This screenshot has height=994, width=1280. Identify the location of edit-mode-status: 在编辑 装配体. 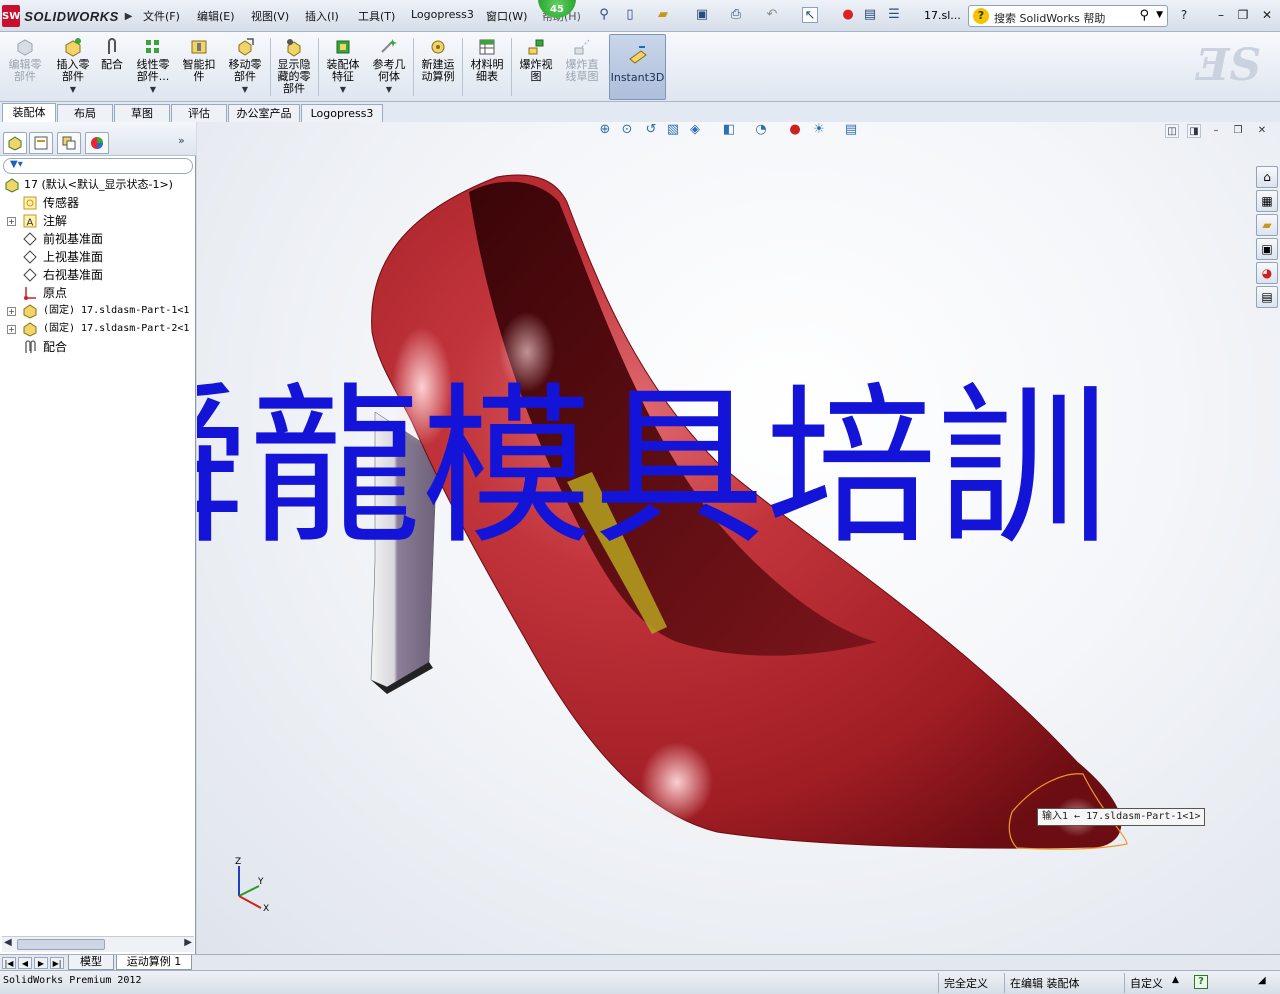
(1045, 983).